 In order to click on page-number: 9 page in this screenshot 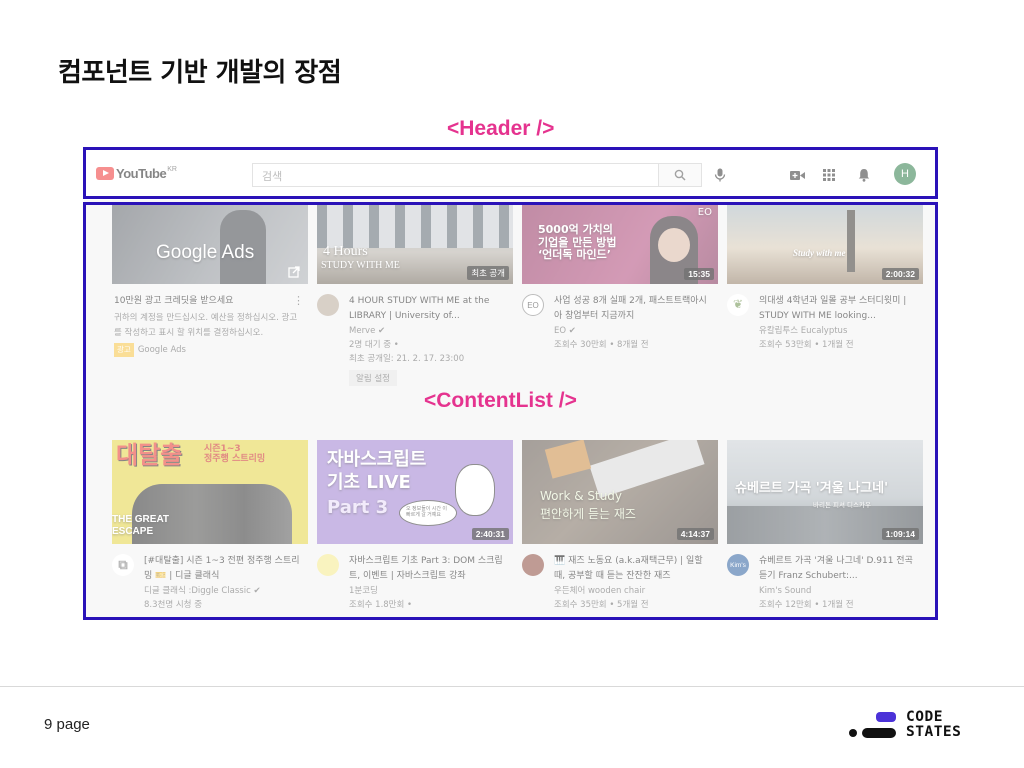, I will do `click(67, 724)`.